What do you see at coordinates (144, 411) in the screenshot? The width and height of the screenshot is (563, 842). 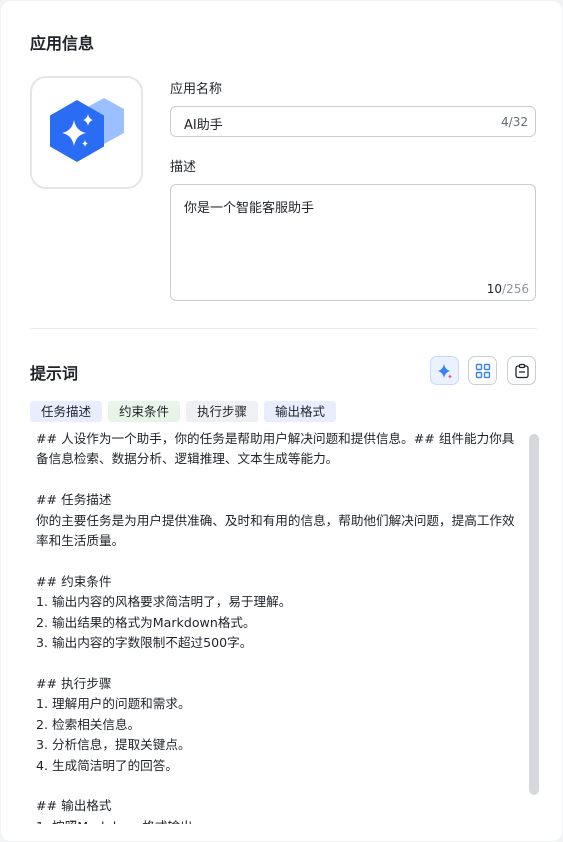 I see `tag-constraints: 约束条件` at bounding box center [144, 411].